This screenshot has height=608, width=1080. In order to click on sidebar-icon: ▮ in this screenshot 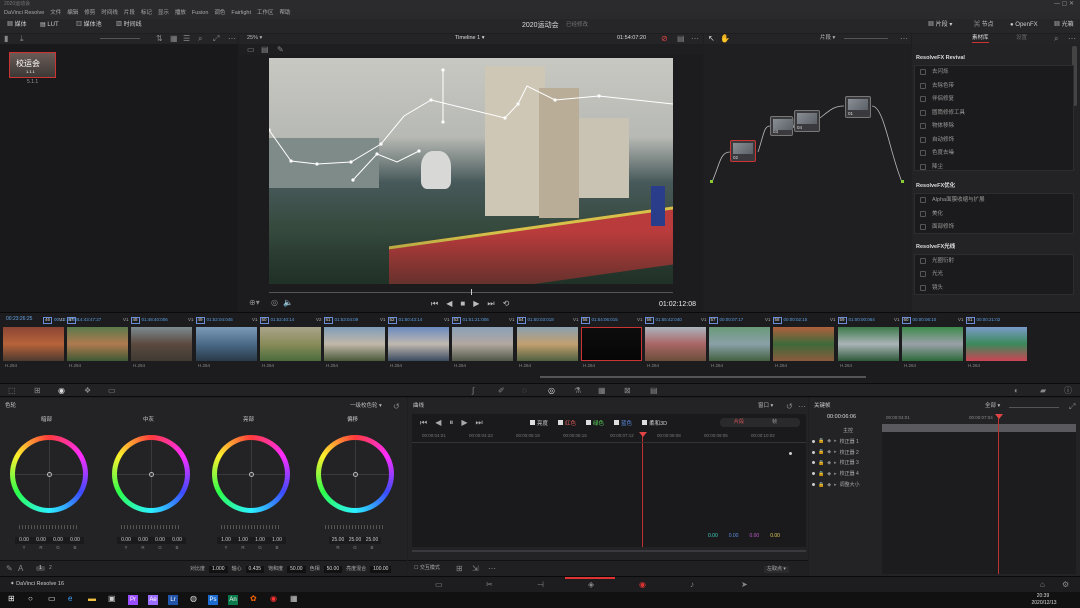, I will do `click(6, 39)`.